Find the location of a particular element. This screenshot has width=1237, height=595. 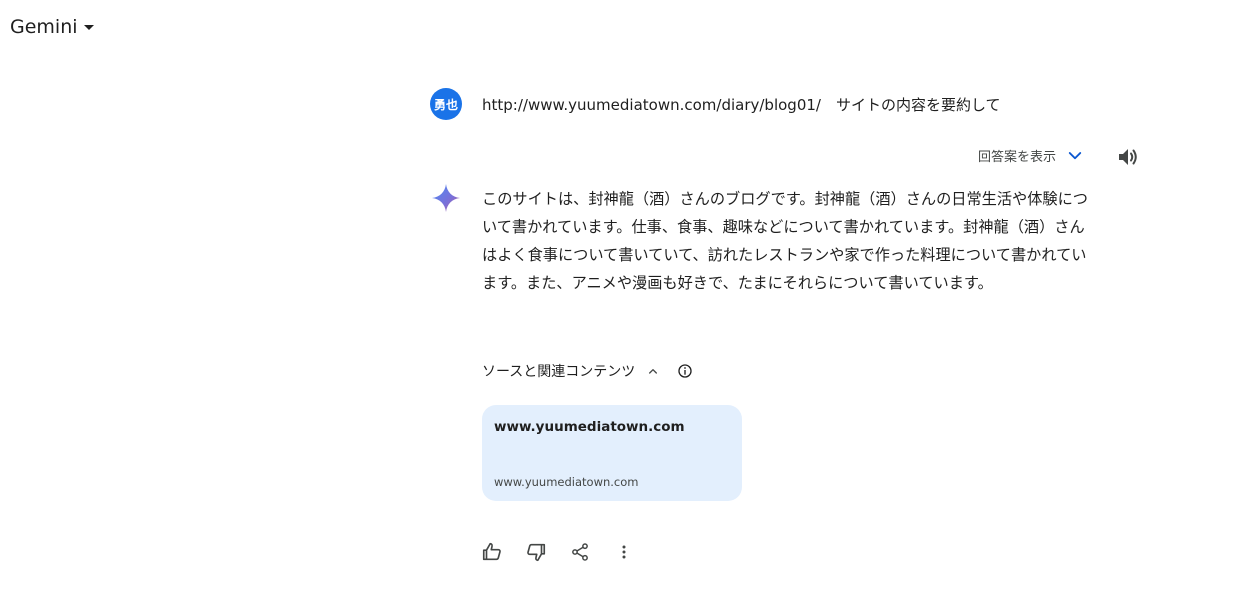

thumbs-down-icon is located at coordinates (536, 552).